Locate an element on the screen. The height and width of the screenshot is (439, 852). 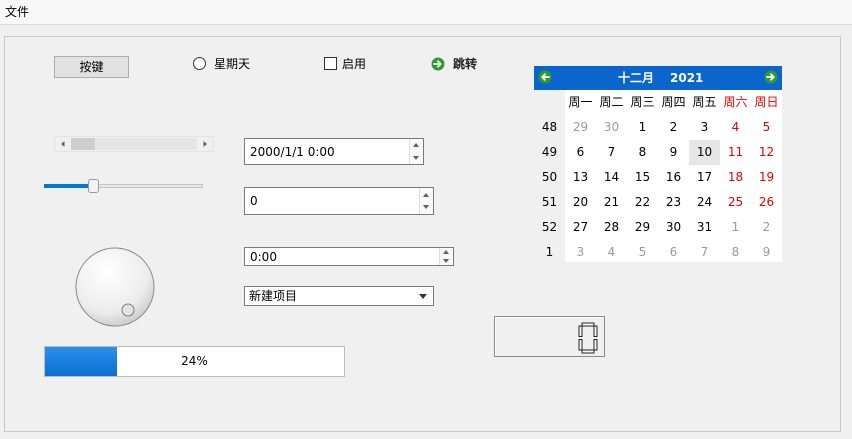
week-number: 1 is located at coordinates (549, 252).